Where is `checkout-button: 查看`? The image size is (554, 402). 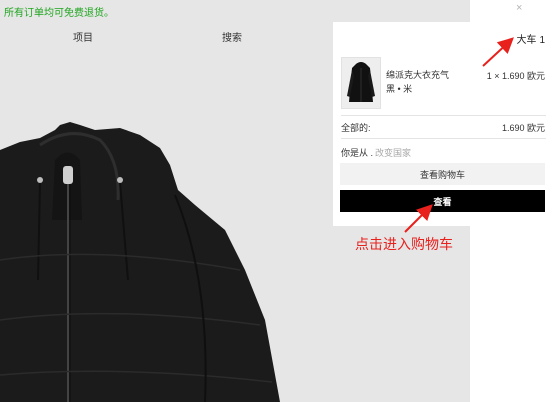 checkout-button: 查看 is located at coordinates (442, 201).